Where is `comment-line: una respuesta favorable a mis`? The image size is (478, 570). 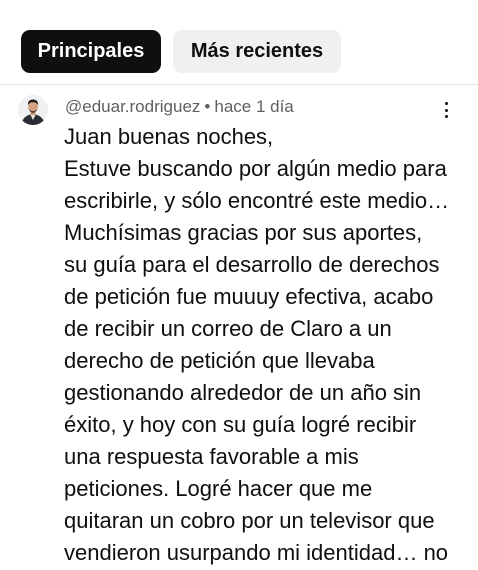 comment-line: una respuesta favorable a mis is located at coordinates (211, 456).